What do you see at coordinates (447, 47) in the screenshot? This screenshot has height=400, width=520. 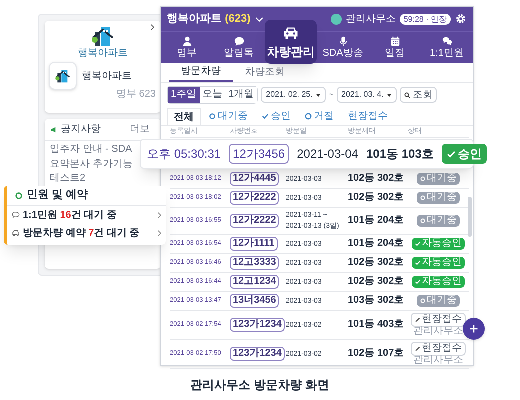 I see `nav-tab: 1:1민원` at bounding box center [447, 47].